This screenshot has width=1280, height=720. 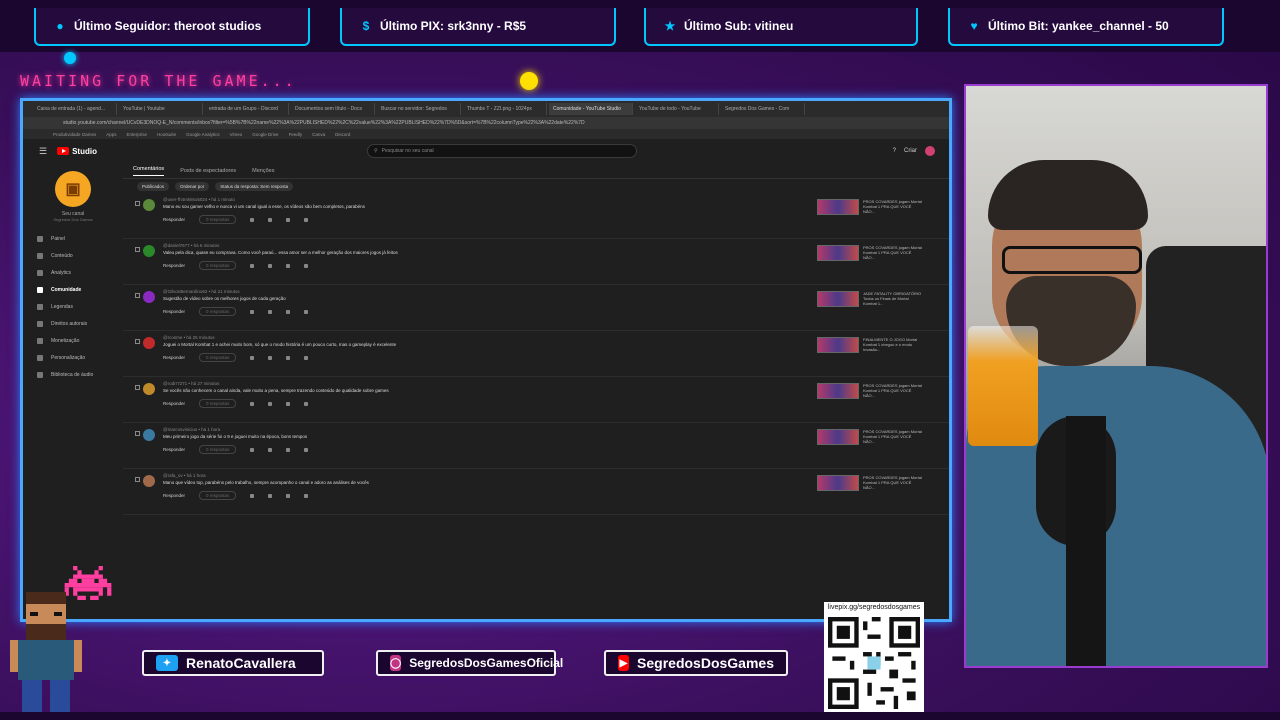 What do you see at coordinates (111, 134) in the screenshot?
I see `bookmark-item: Apps` at bounding box center [111, 134].